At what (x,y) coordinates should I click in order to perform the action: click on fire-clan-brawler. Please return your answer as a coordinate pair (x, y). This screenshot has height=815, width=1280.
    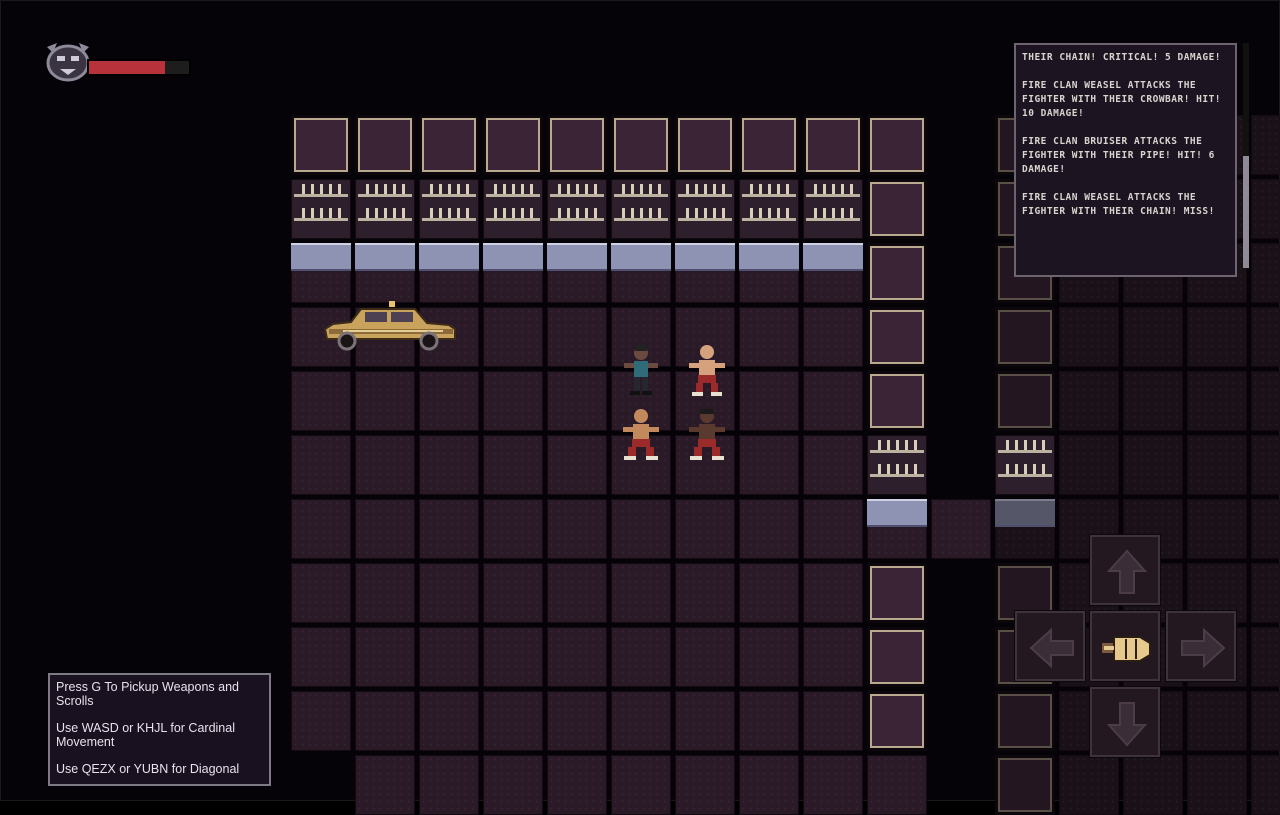
    Looking at the image, I should click on (641, 435).